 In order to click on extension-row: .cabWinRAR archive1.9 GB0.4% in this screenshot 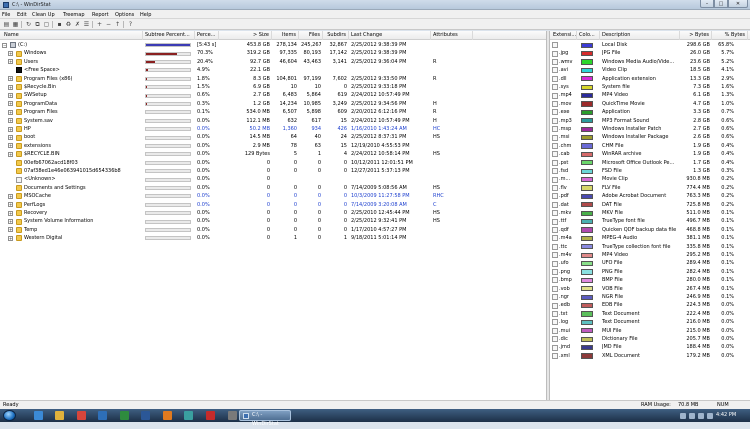, I will do `click(650, 154)`.